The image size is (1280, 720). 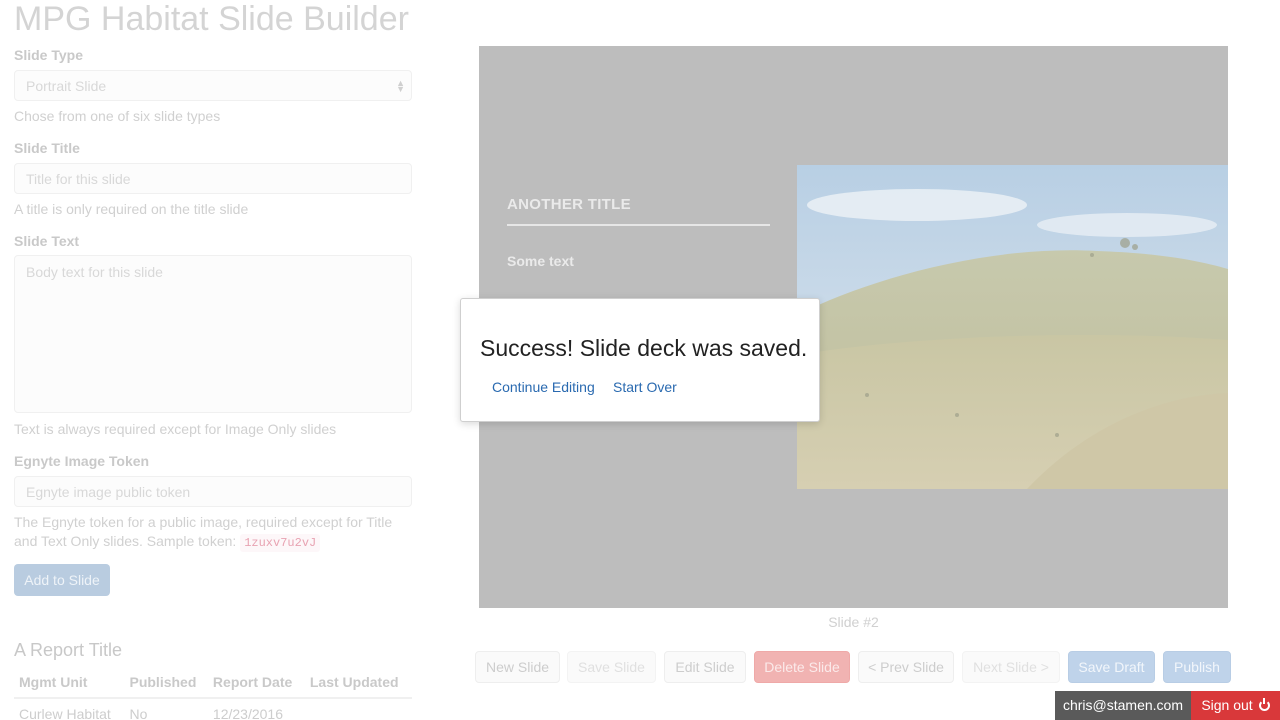 I want to click on report-title: A Report Title, so click(x=68, y=650).